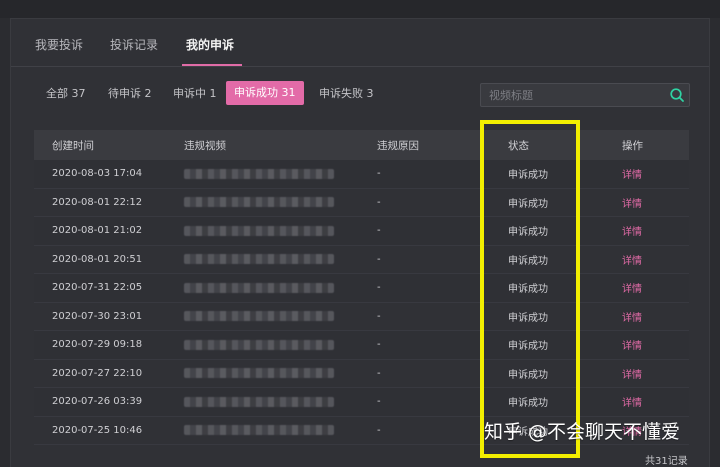 The height and width of the screenshot is (467, 720). What do you see at coordinates (130, 94) in the screenshot?
I see `filter-pending-appeal: 待申诉 2` at bounding box center [130, 94].